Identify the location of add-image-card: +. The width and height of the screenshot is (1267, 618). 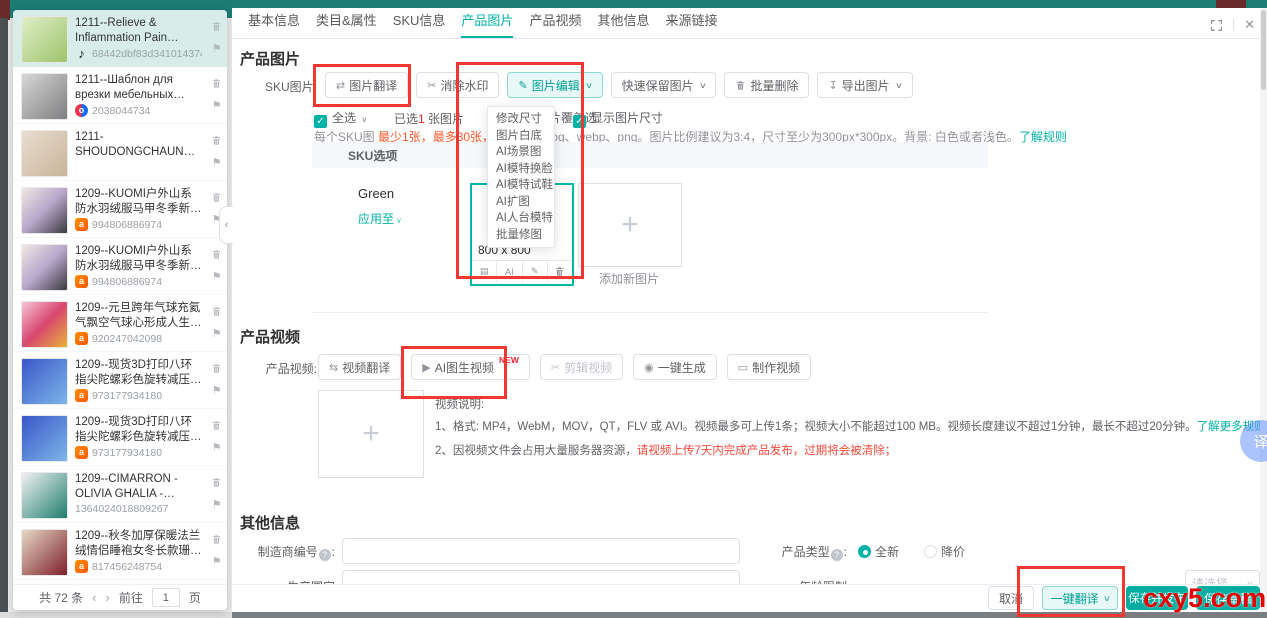
(630, 225).